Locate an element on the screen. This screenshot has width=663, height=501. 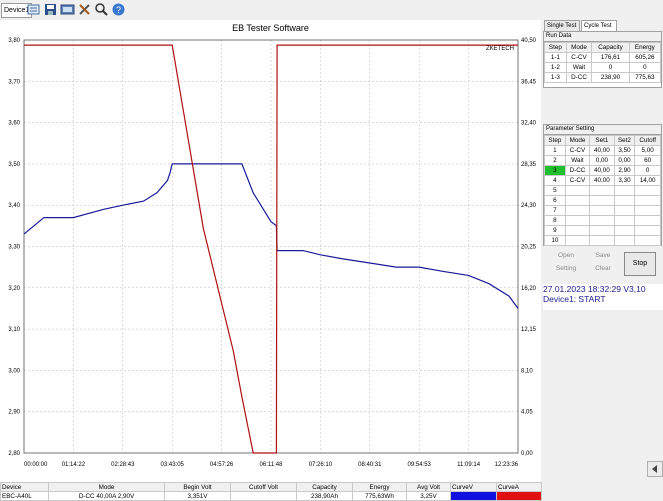
right-axis-tick-label: 24,30 is located at coordinates (529, 206).